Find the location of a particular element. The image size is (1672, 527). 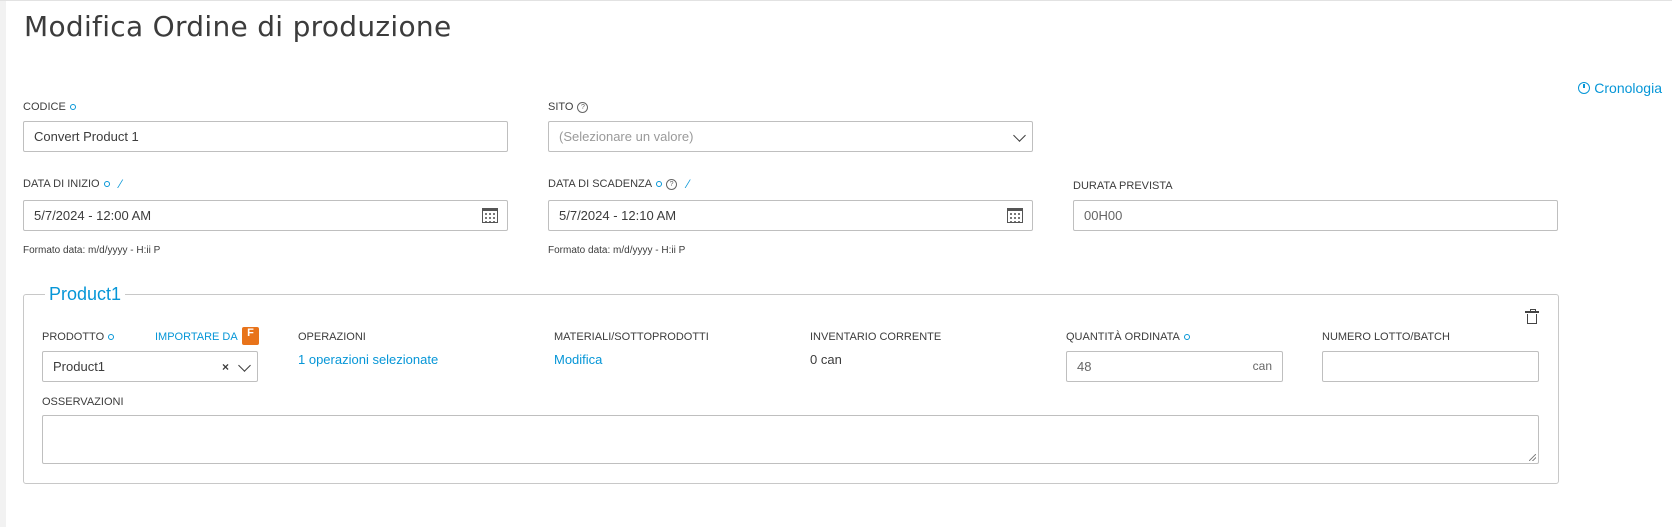

history-link: Cronologia is located at coordinates (1620, 88).